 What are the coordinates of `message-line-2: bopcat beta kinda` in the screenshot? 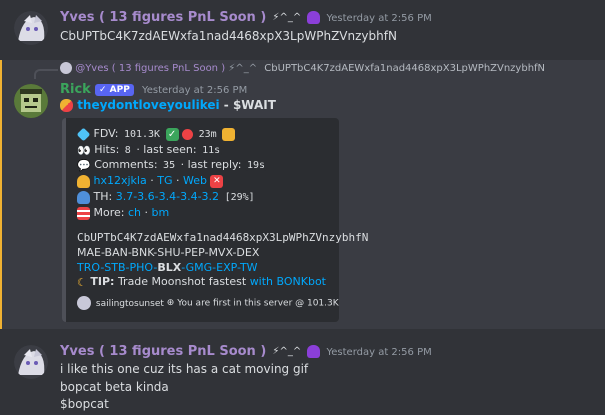 It's located at (114, 387).